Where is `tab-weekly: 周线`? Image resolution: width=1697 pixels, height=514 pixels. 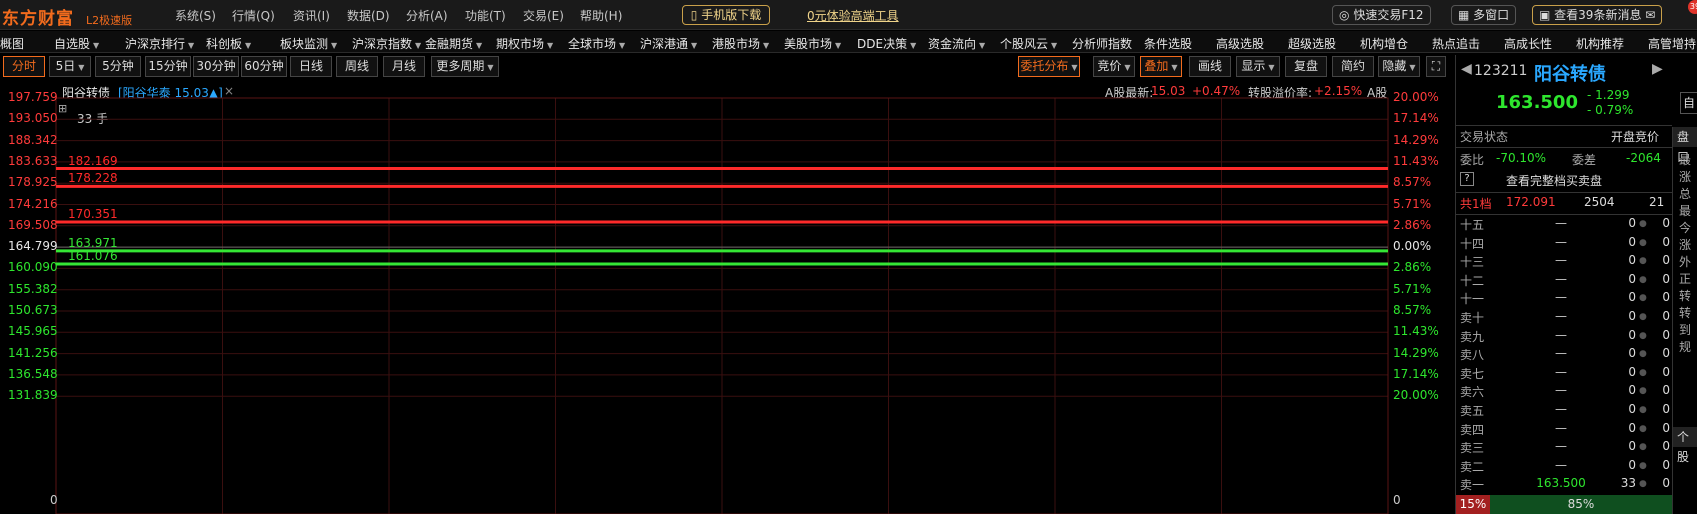
tab-weekly: 周线 is located at coordinates (357, 66).